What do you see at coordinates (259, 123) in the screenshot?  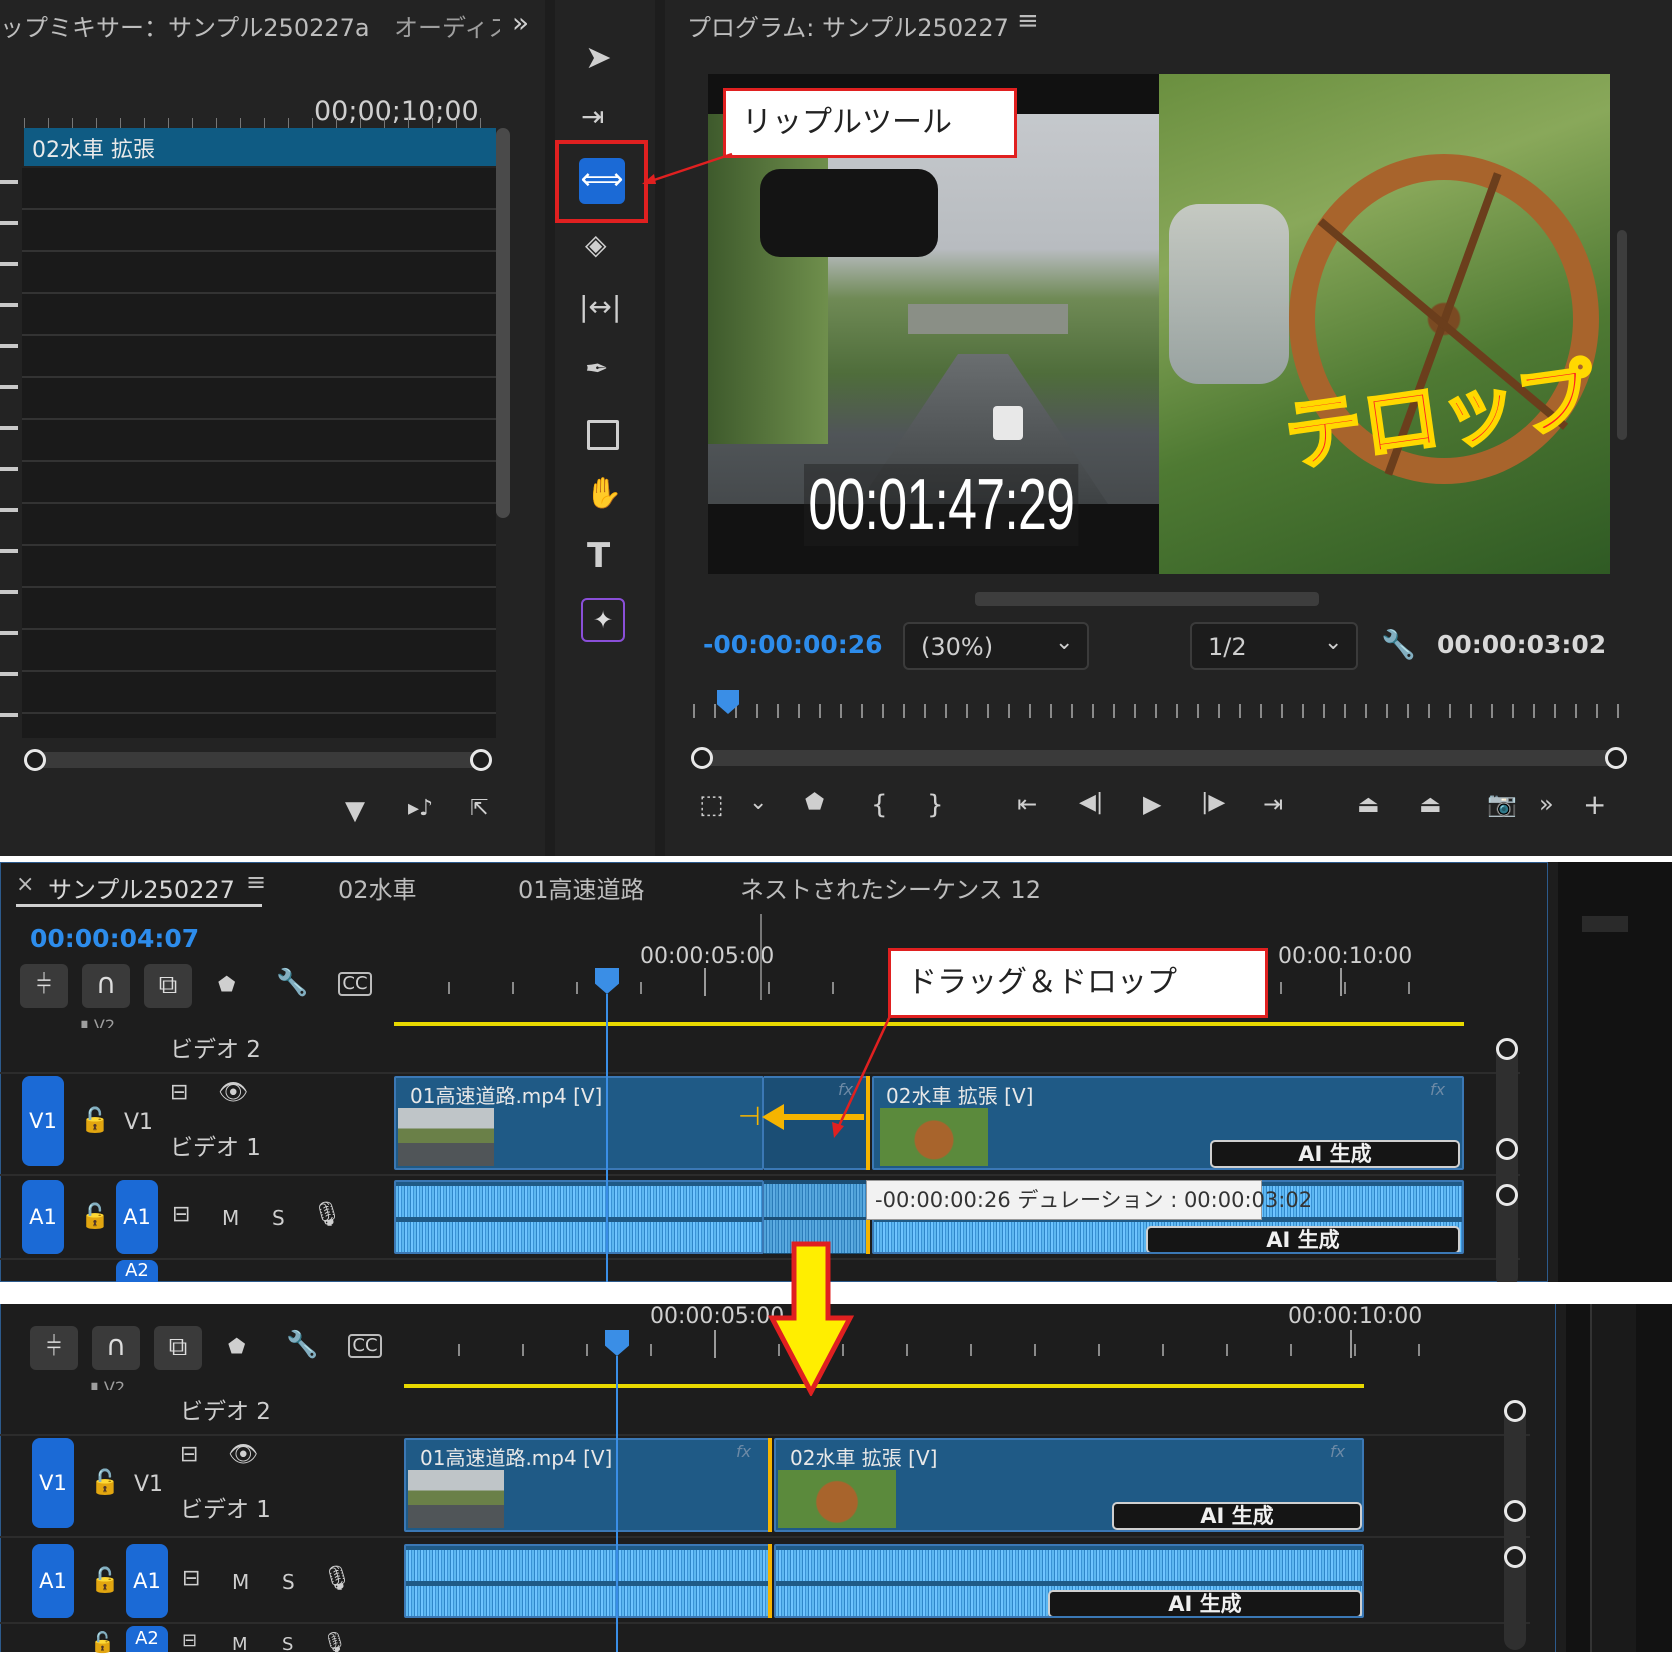 I see `source-ruler` at bounding box center [259, 123].